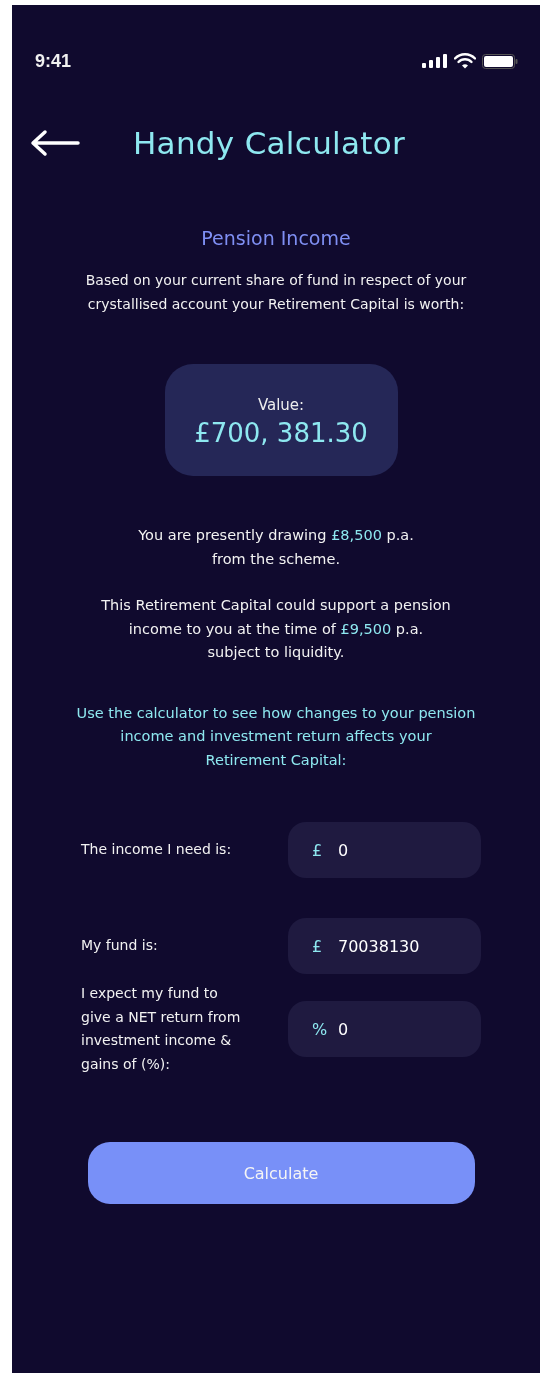  I want to click on intro-text: Based on your current share of fund in respect of your crystallised account your Retirement Capital is worth:, so click(276, 292).